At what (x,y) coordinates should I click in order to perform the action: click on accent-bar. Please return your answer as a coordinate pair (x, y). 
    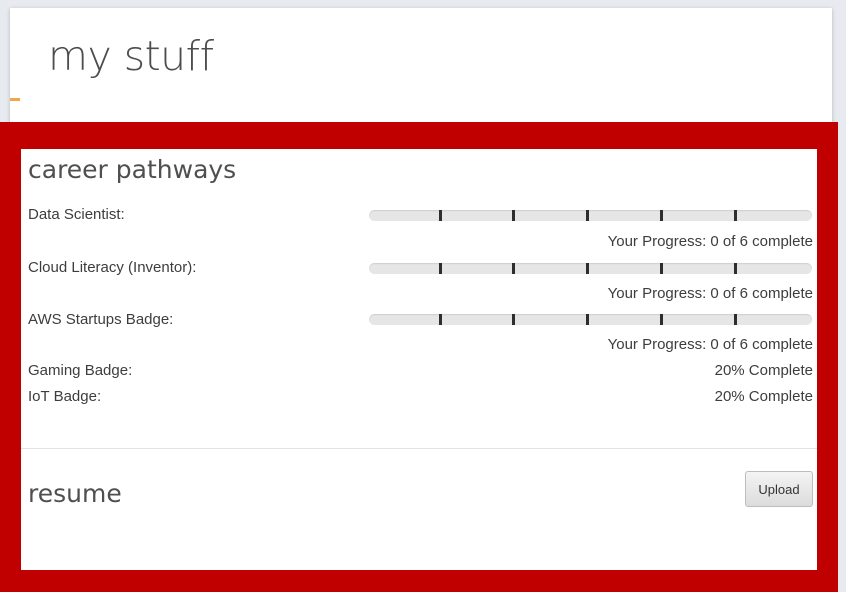
    Looking at the image, I should click on (15, 99).